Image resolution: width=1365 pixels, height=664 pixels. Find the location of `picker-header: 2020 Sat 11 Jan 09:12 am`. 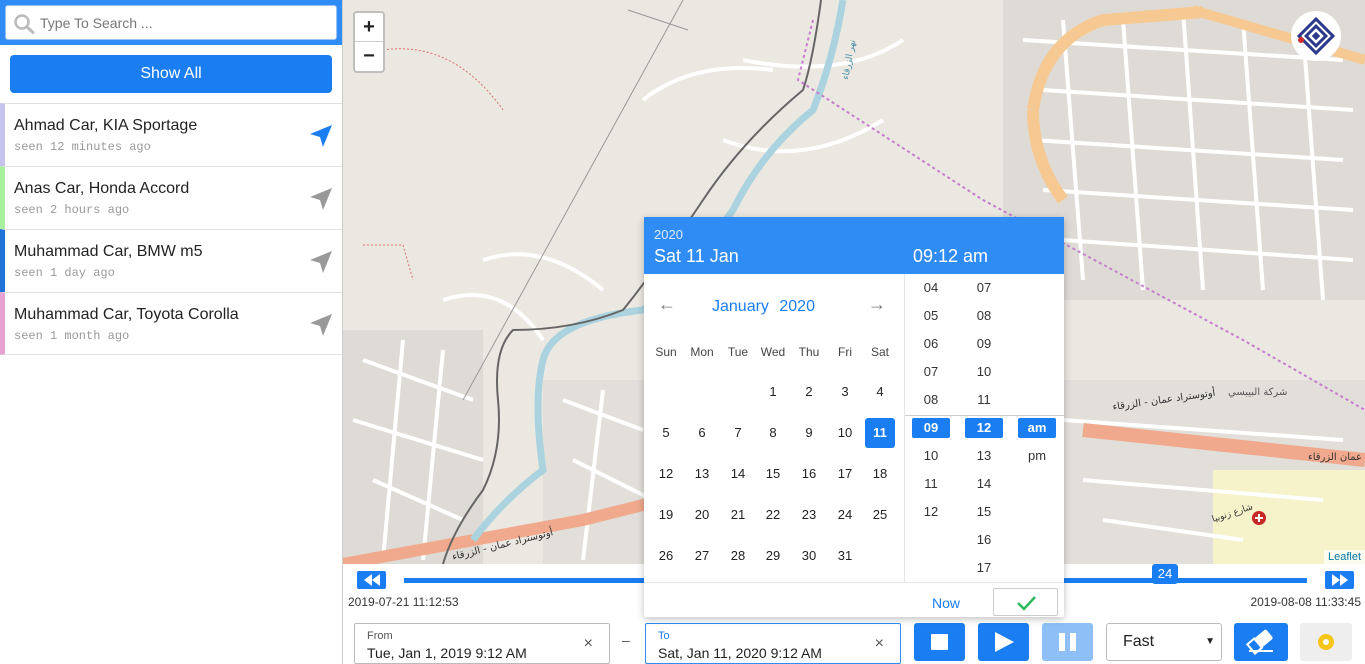

picker-header: 2020 Sat 11 Jan 09:12 am is located at coordinates (854, 245).